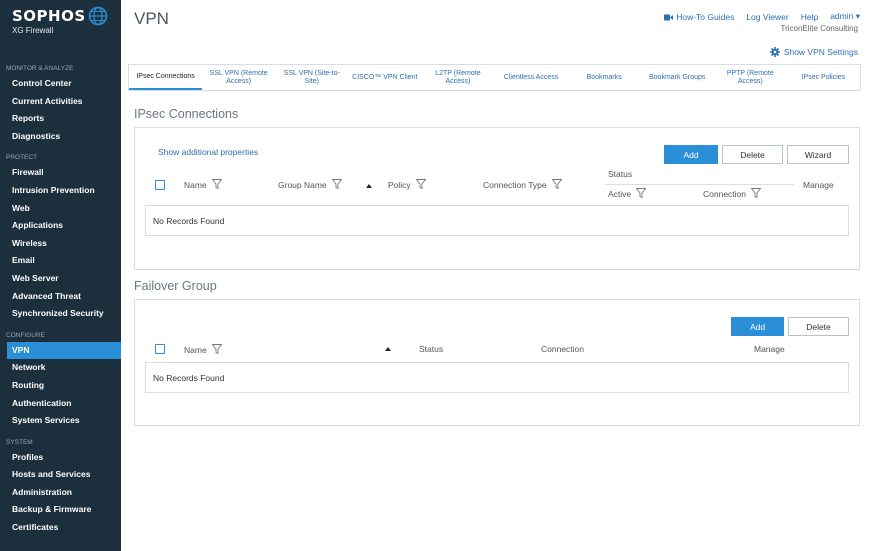  What do you see at coordinates (823, 77) in the screenshot?
I see `tab-ipsec-policies: IPsec Policies` at bounding box center [823, 77].